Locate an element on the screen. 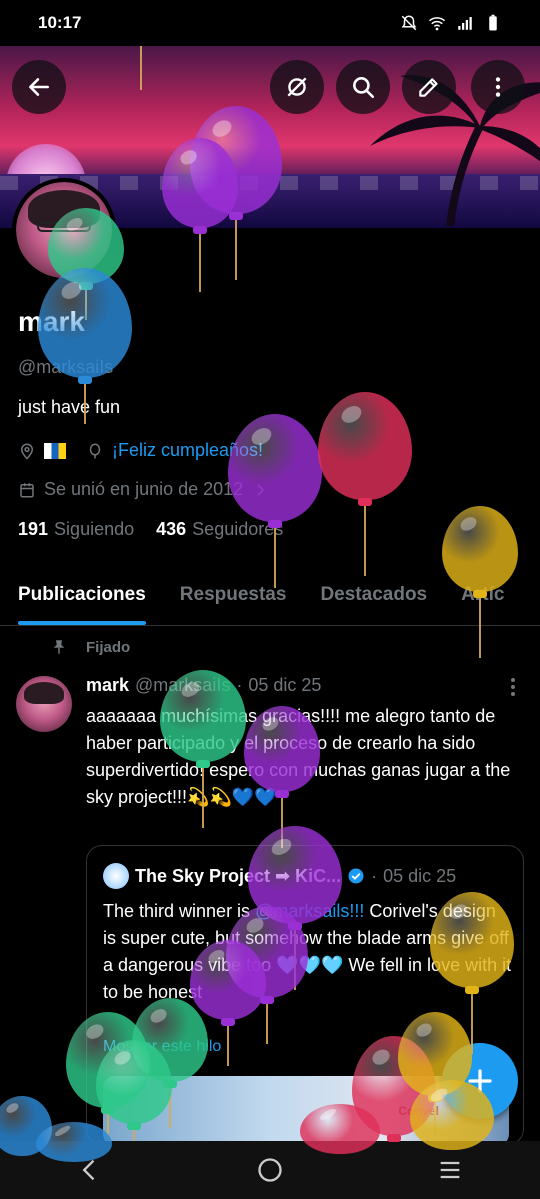 This screenshot has height=1199, width=540. arrow-left-icon is located at coordinates (39, 87).